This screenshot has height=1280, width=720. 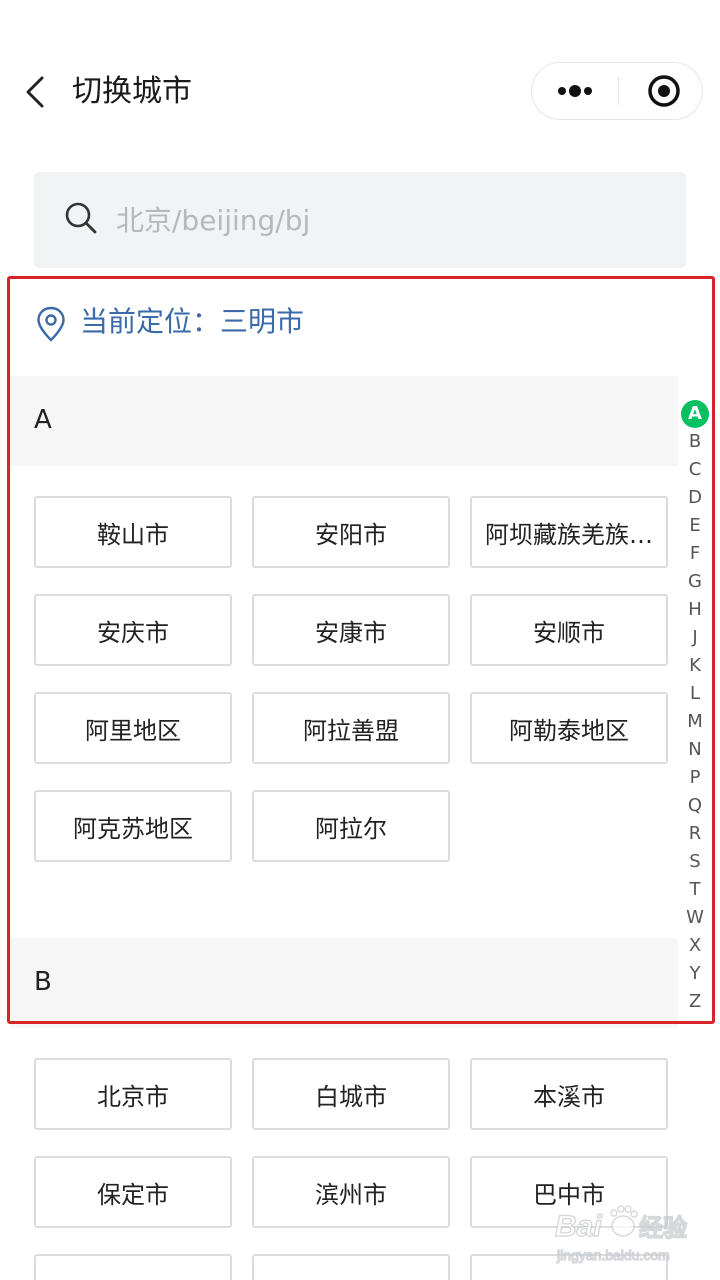 I want to click on city-name: 北京市, so click(x=133, y=1096).